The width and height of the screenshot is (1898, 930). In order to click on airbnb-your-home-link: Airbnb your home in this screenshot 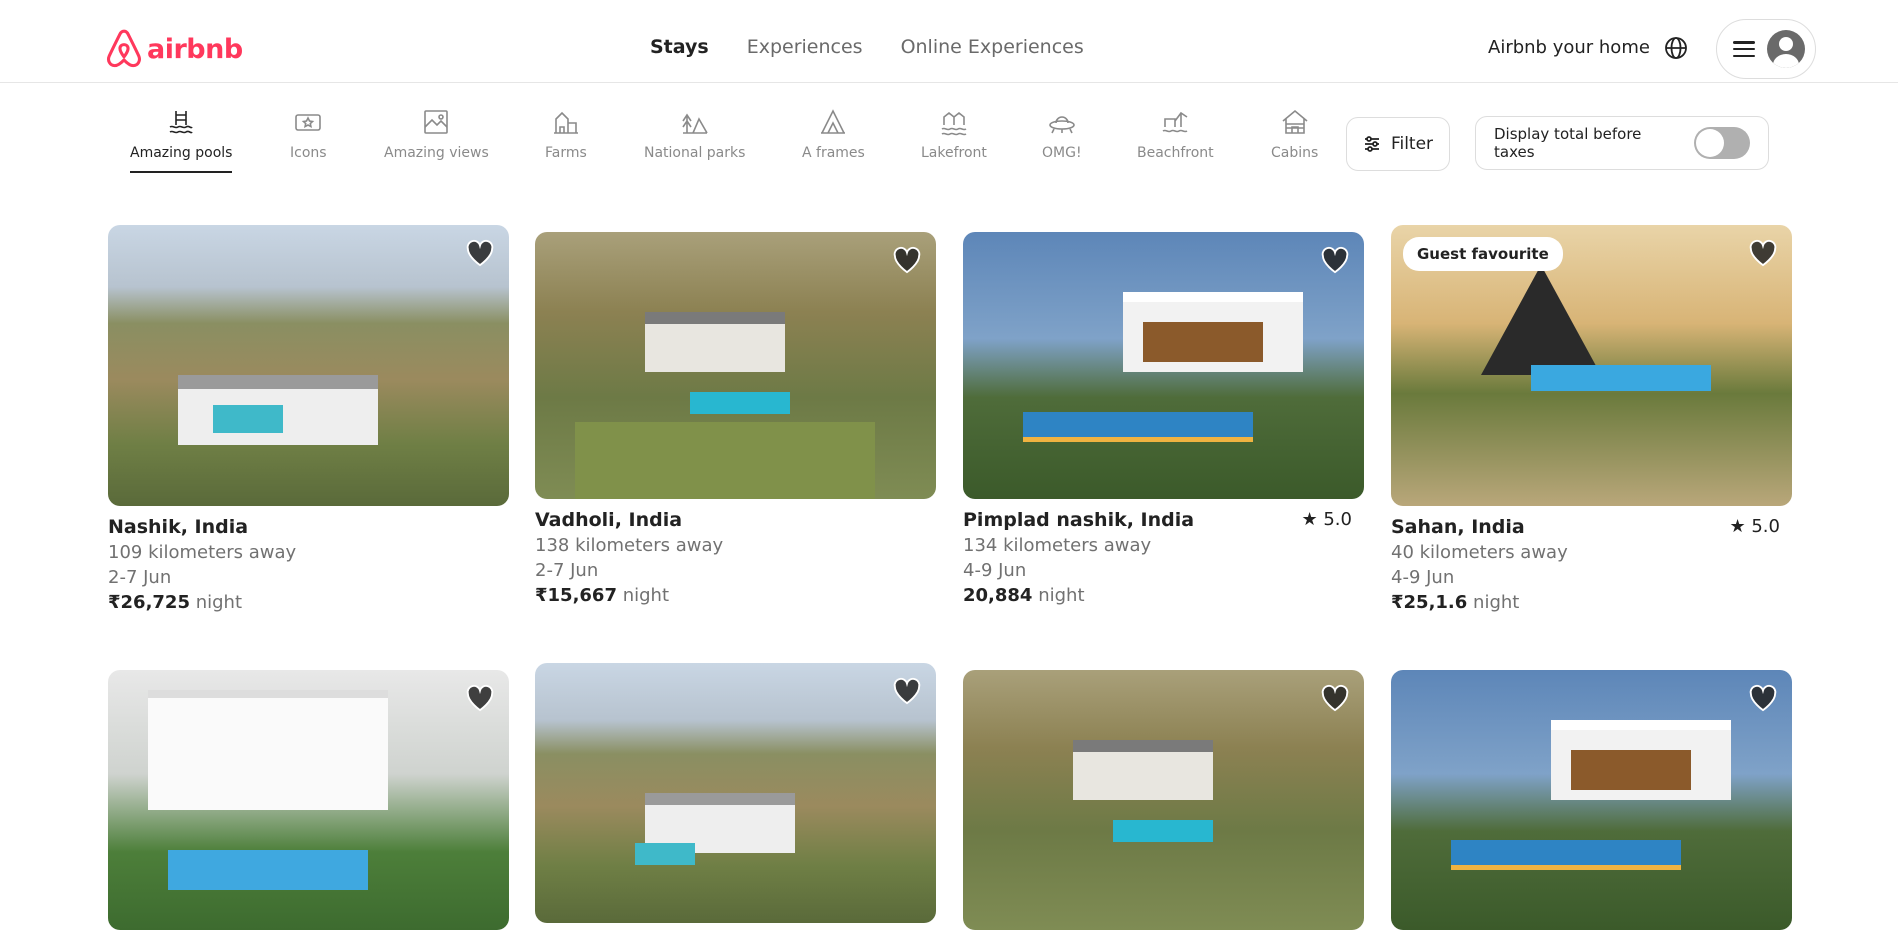, I will do `click(1569, 47)`.